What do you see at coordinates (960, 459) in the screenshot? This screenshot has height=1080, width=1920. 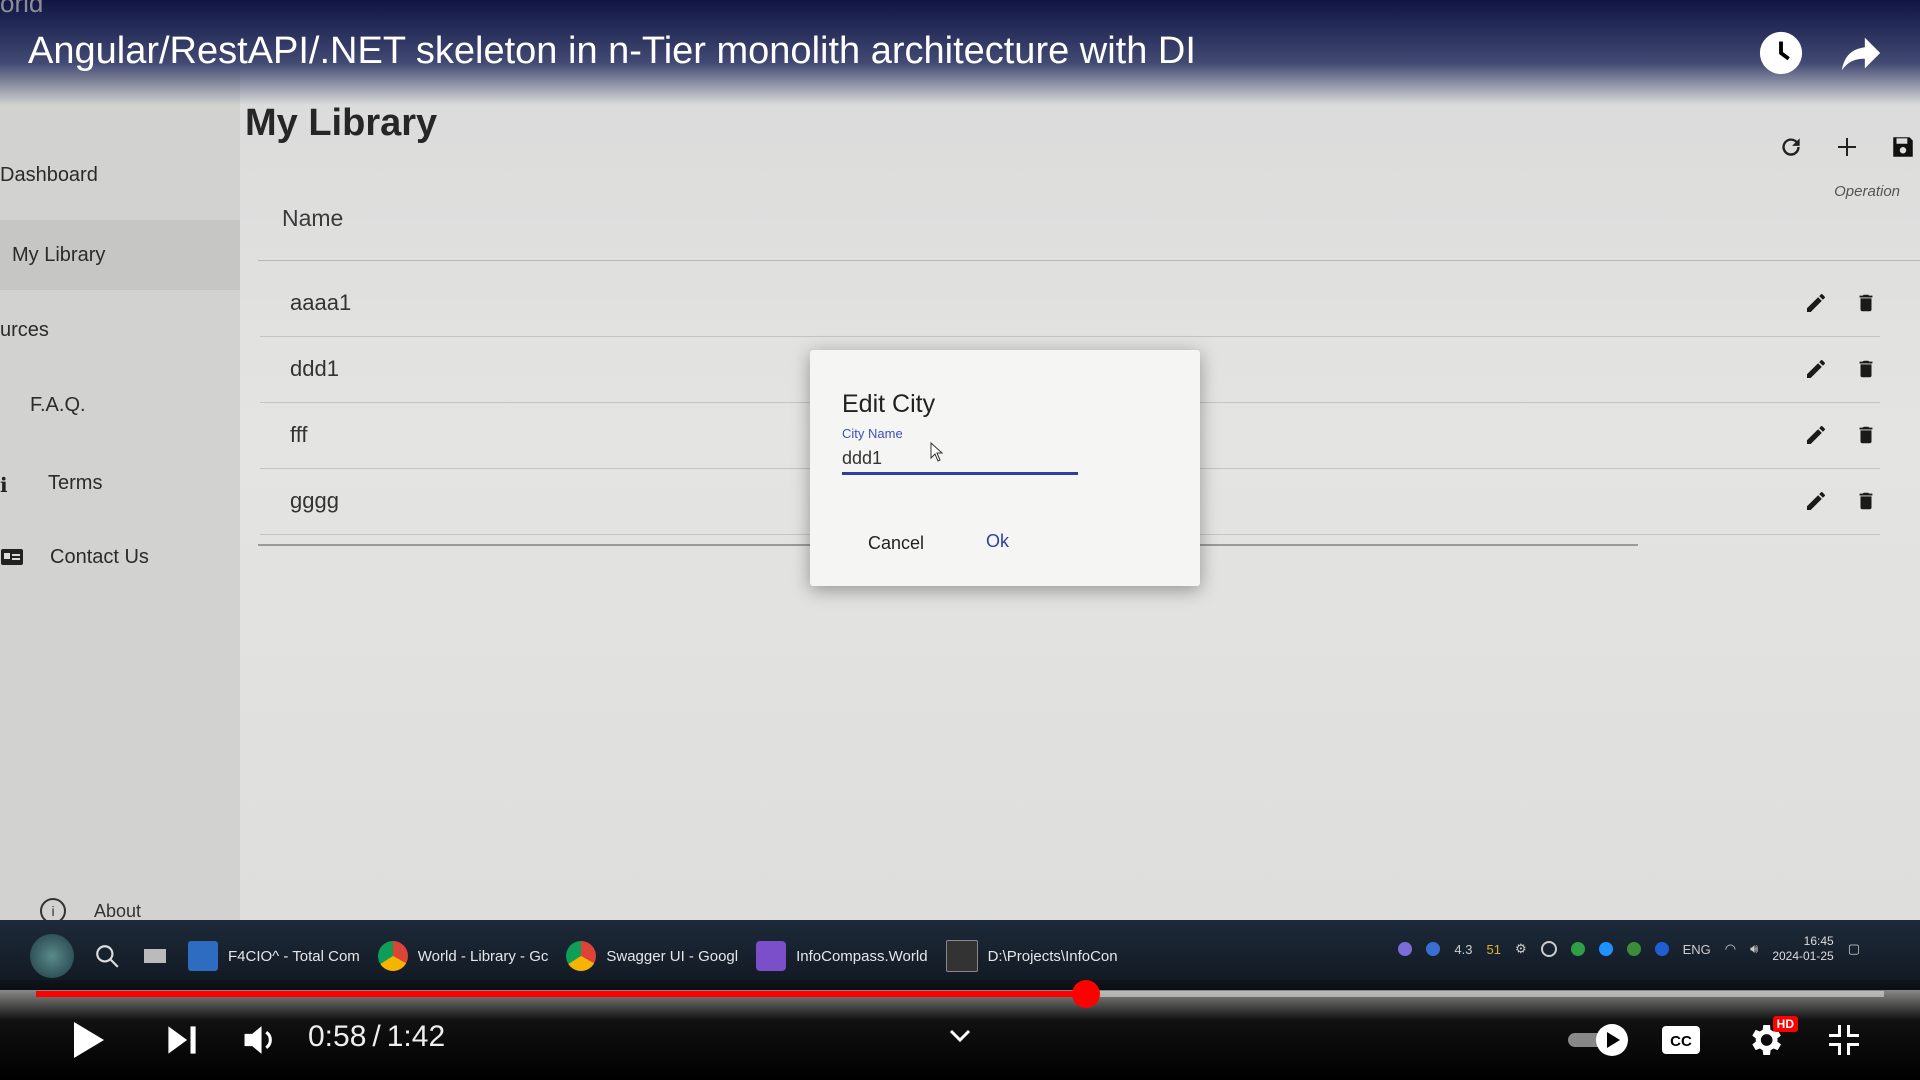 I see `city-name-input` at bounding box center [960, 459].